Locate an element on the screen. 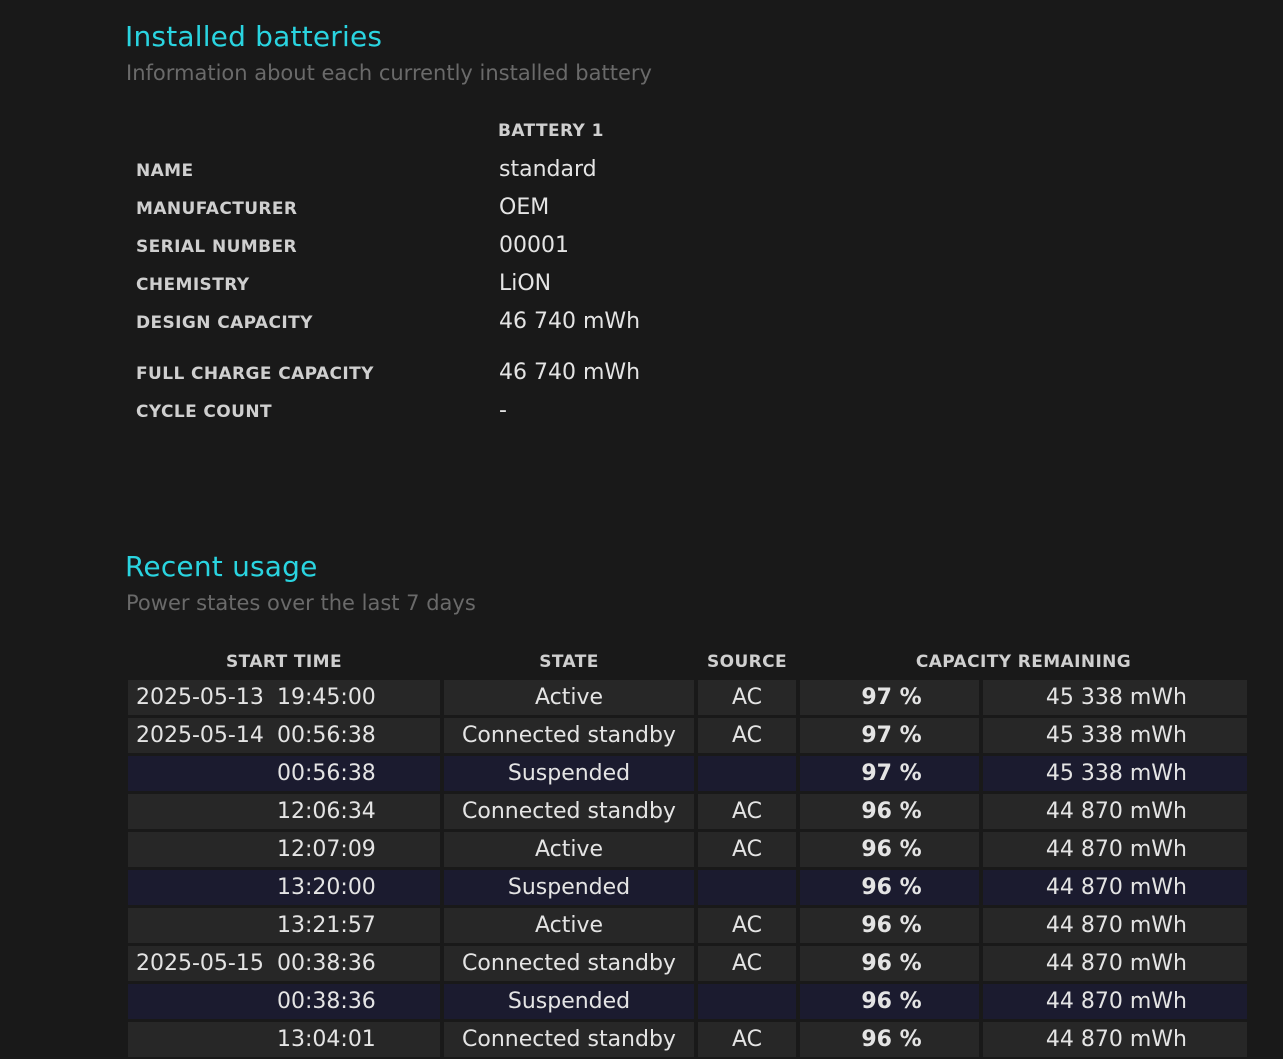 Image resolution: width=1283 pixels, height=1059 pixels. info-label: MANUFACTURER is located at coordinates (217, 209).